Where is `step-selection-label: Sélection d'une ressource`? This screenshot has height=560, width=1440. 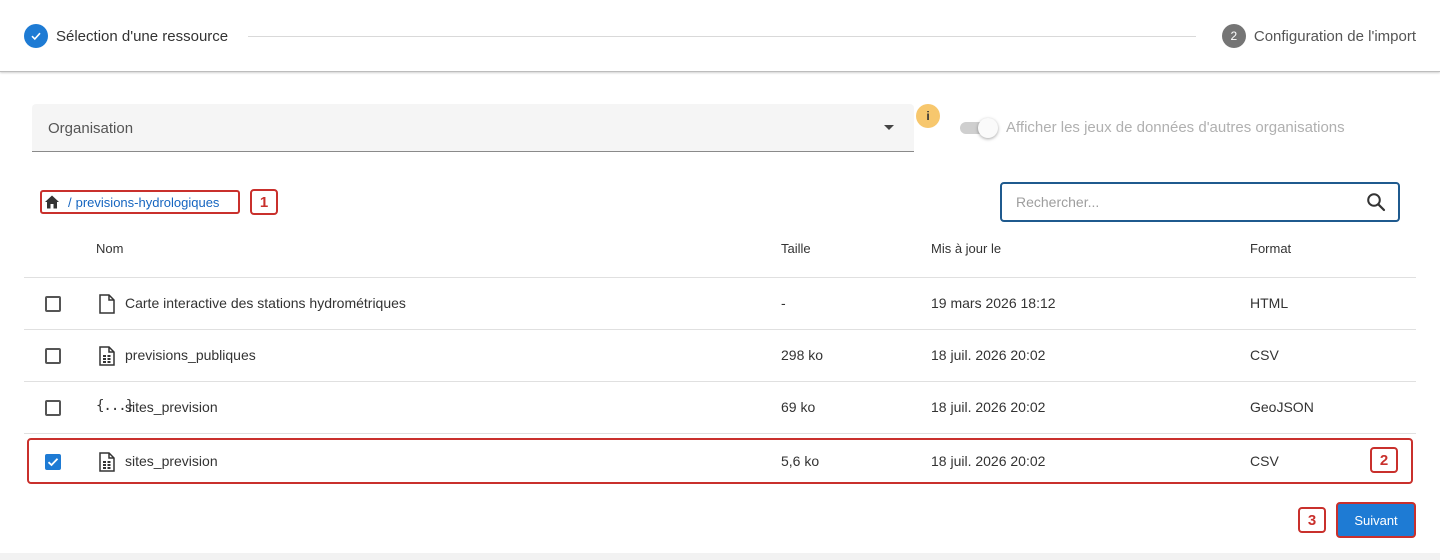
step-selection-label: Sélection d'une ressource is located at coordinates (142, 36).